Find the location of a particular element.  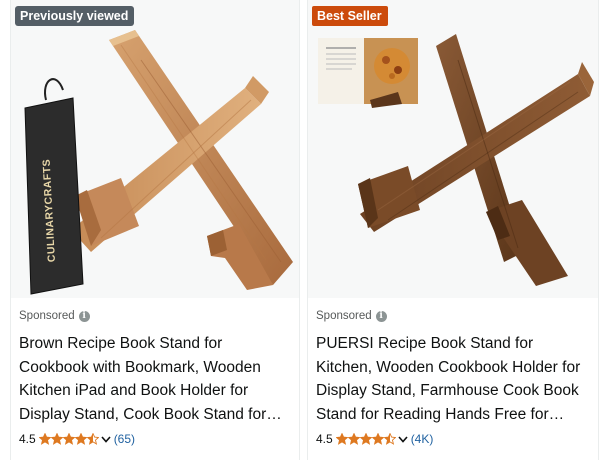

rating-row: 4.5 (65) is located at coordinates (156, 439).